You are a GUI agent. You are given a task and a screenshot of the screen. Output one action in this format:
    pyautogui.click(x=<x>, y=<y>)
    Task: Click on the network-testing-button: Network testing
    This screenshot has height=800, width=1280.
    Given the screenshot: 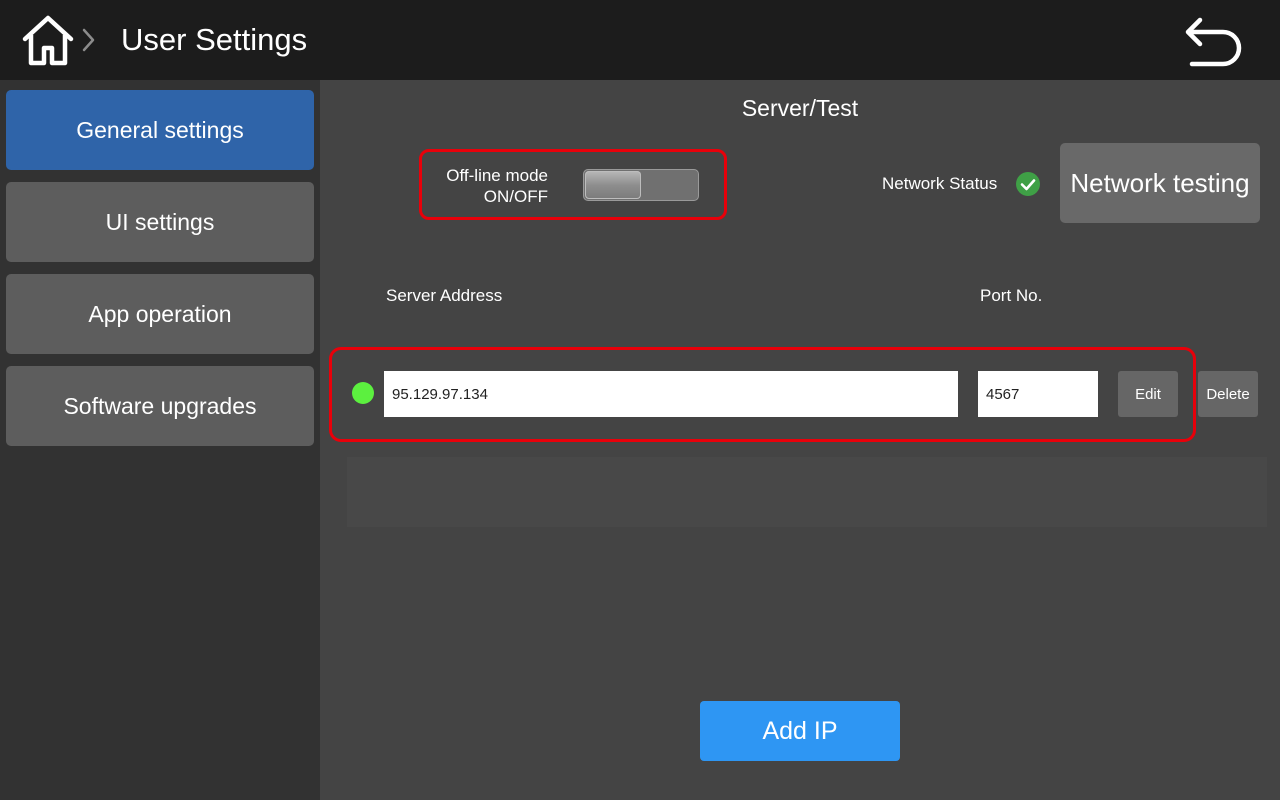 What is the action you would take?
    pyautogui.click(x=1160, y=183)
    